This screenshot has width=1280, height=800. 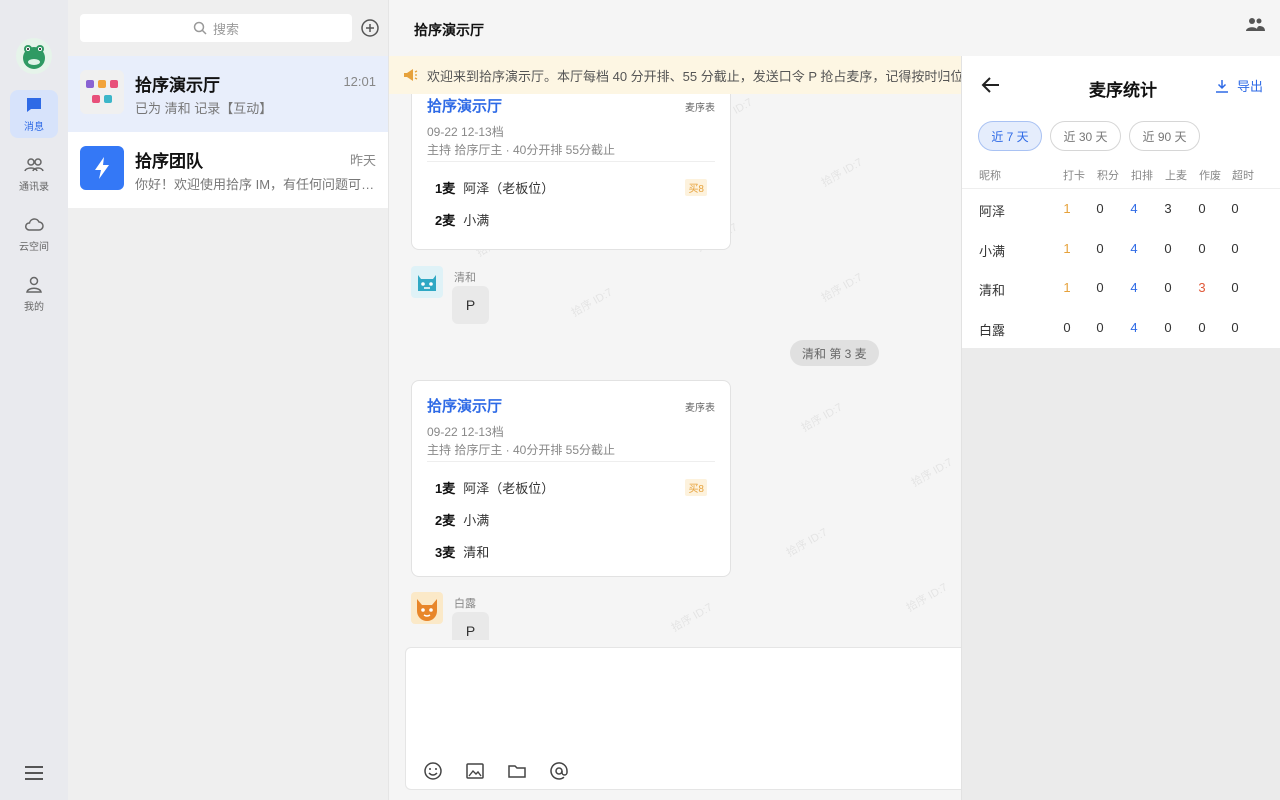 What do you see at coordinates (445, 220) in the screenshot?
I see `slot-number: 2麦` at bounding box center [445, 220].